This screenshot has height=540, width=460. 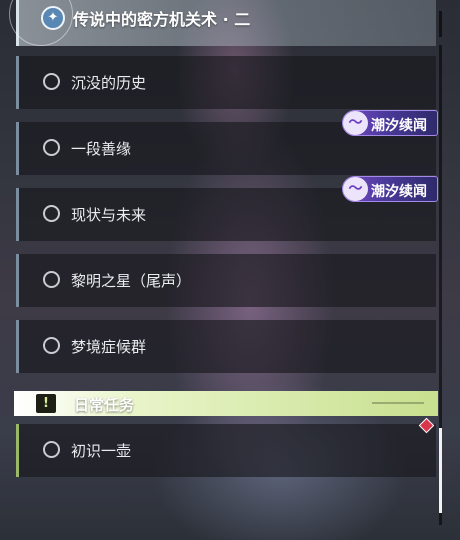 What do you see at coordinates (101, 149) in the screenshot?
I see `quest-label: 一段善缘` at bounding box center [101, 149].